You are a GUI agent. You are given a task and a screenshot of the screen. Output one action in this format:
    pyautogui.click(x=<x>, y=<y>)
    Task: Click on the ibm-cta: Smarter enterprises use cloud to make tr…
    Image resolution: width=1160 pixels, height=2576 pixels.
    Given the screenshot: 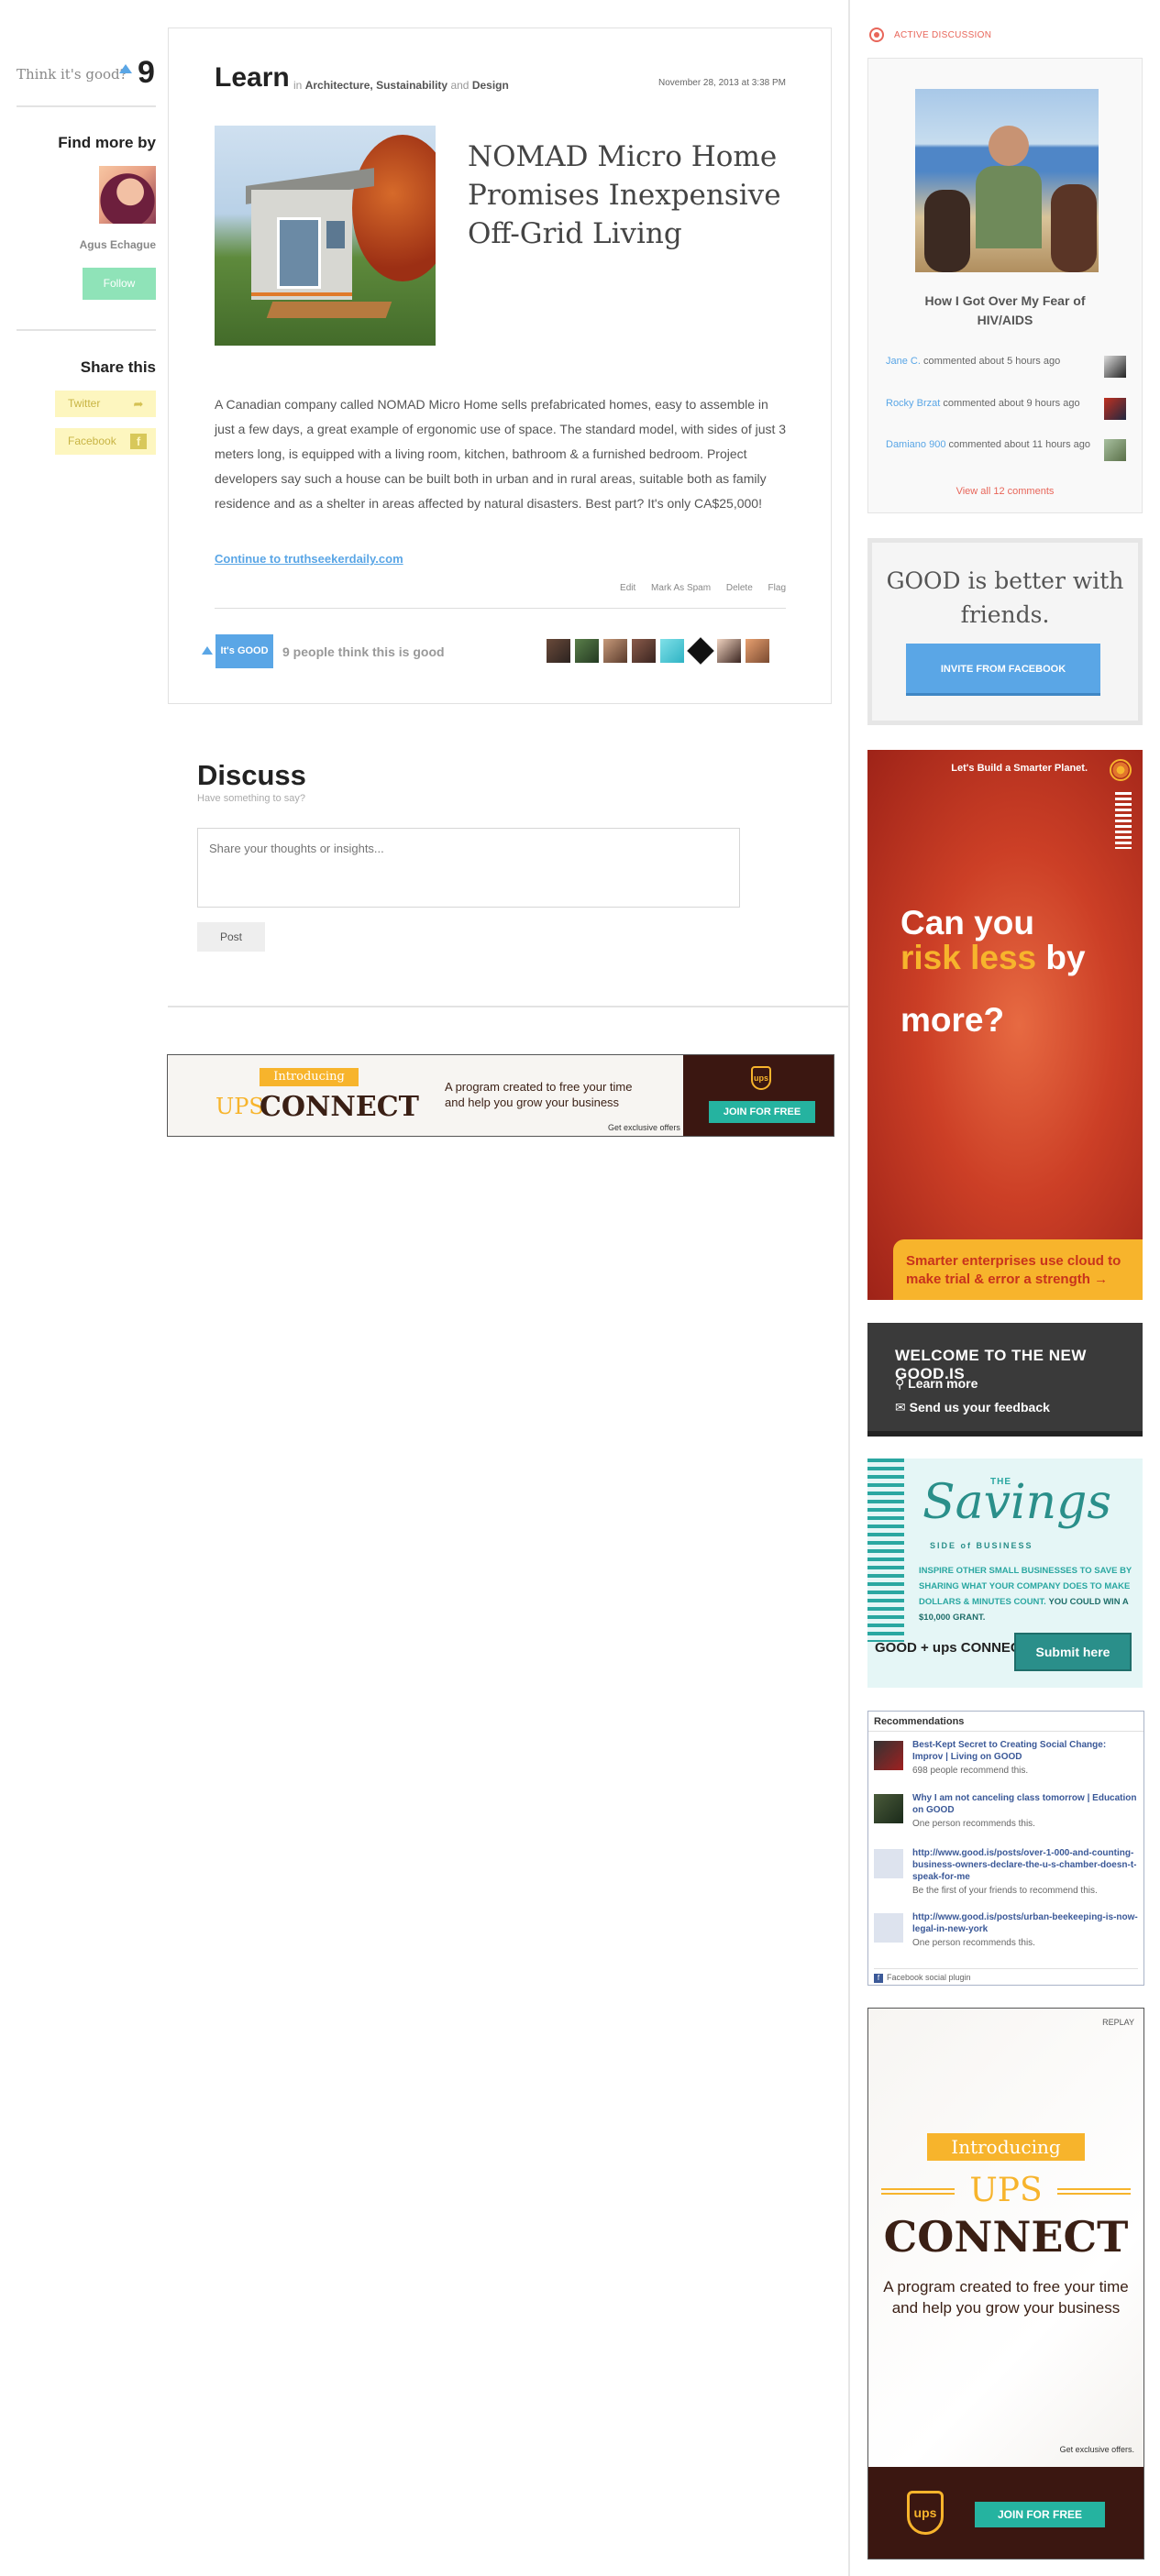 What is the action you would take?
    pyautogui.click(x=1018, y=1269)
    